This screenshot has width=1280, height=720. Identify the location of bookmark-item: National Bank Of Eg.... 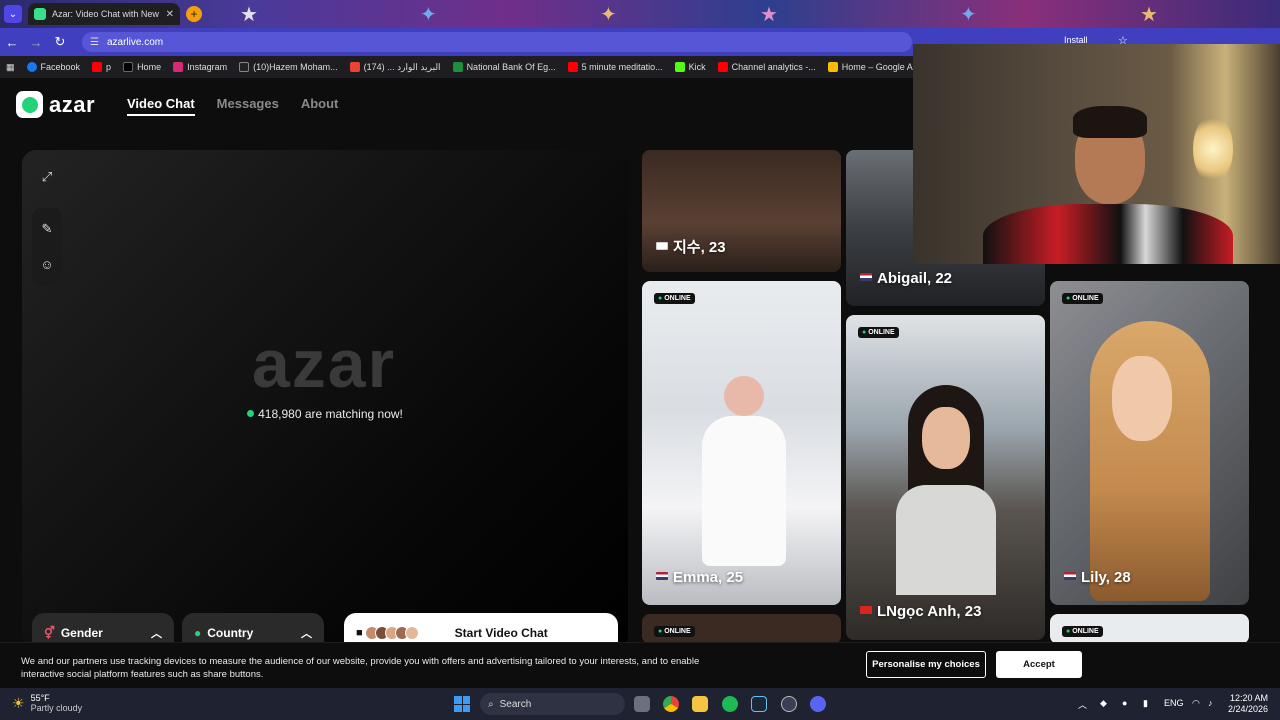
(504, 67).